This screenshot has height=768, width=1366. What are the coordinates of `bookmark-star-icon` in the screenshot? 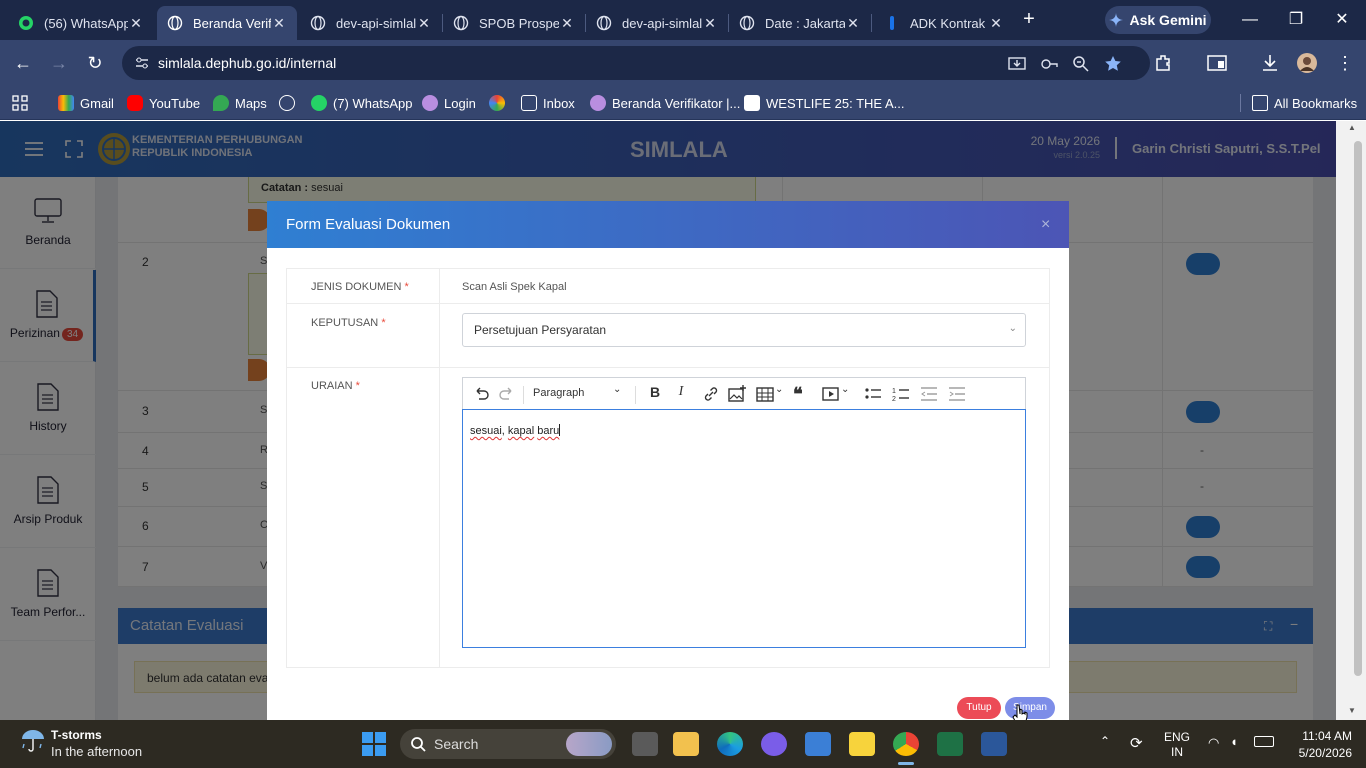 It's located at (1113, 64).